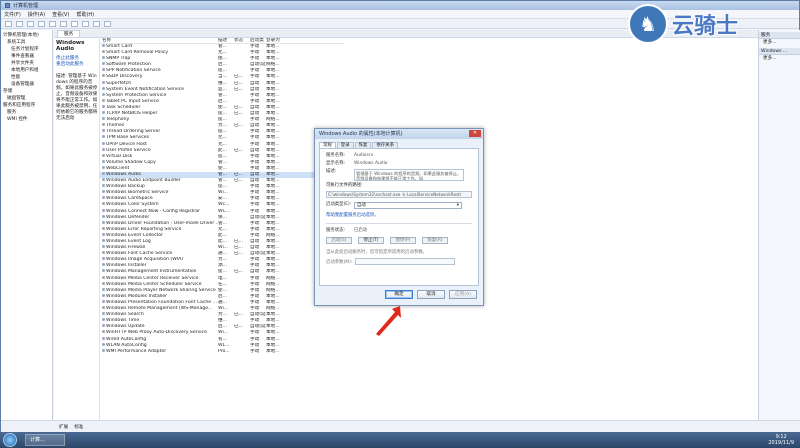 The height and width of the screenshot is (448, 800). What do you see at coordinates (159, 40) in the screenshot?
I see `column-name: 名称` at bounding box center [159, 40].